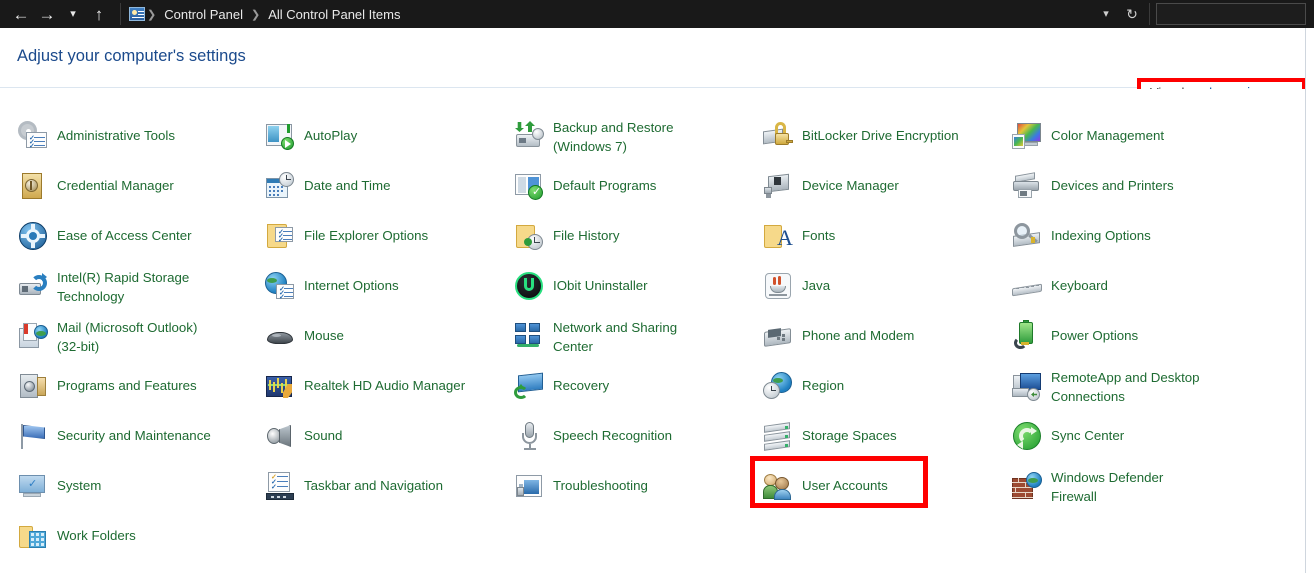 The width and height of the screenshot is (1314, 573). Describe the element at coordinates (1310, 300) in the screenshot. I see `window-outer-margin` at that location.